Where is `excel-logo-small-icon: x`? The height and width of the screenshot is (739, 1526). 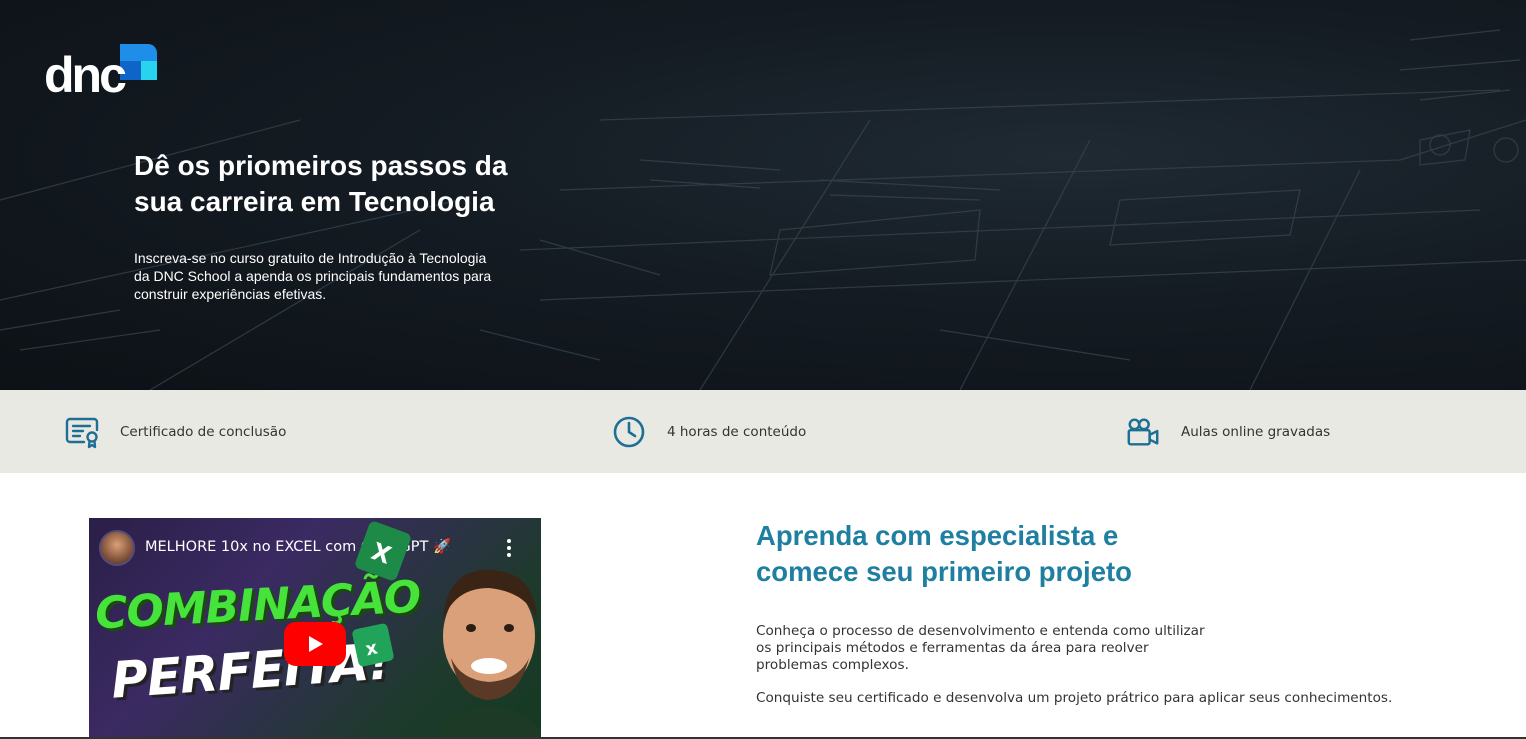
excel-logo-small-icon: x is located at coordinates (373, 645).